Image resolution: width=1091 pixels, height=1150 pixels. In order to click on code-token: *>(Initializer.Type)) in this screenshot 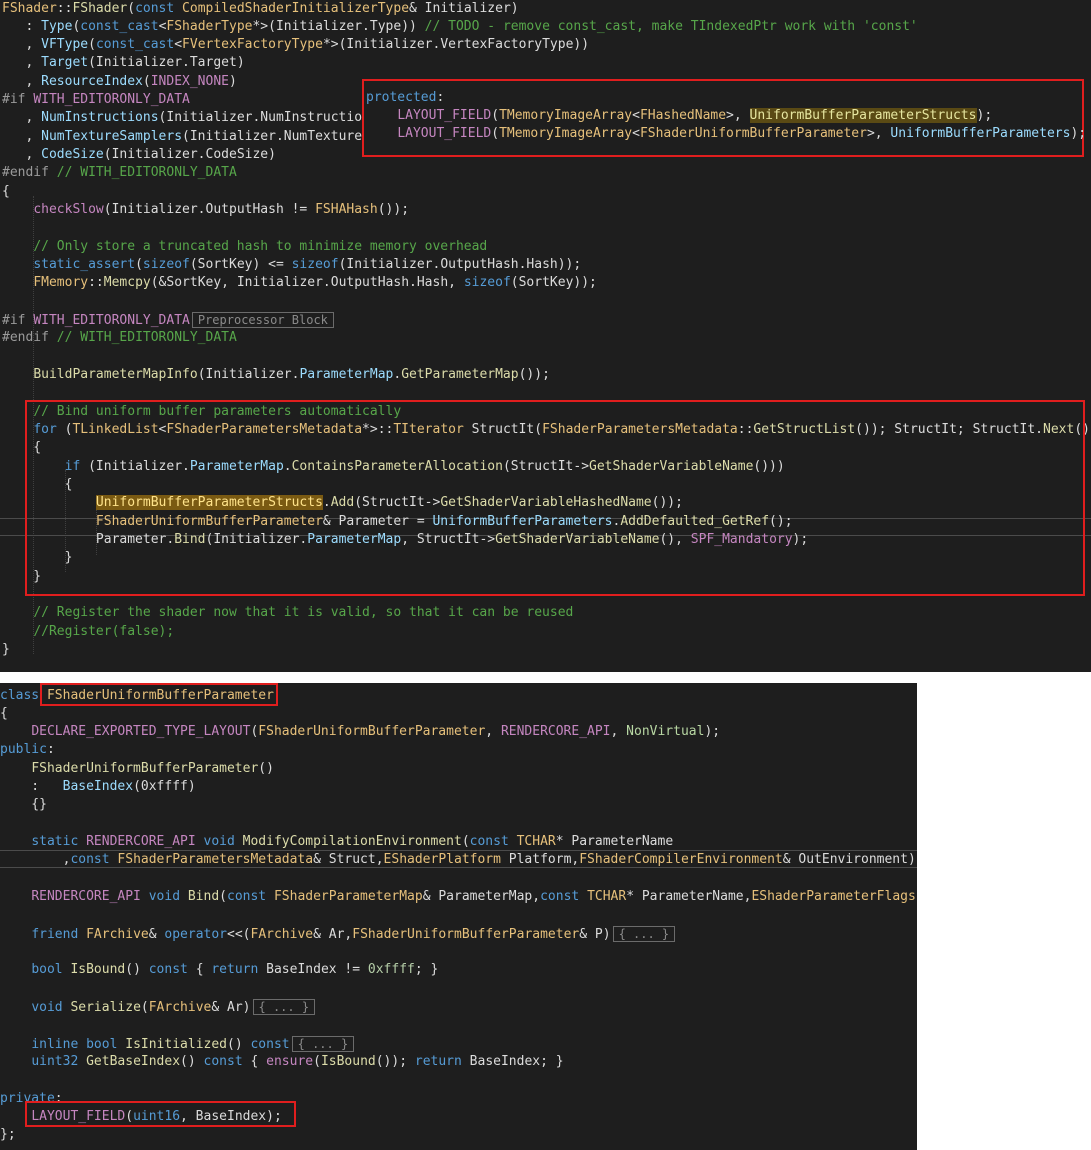, I will do `click(338, 26)`.